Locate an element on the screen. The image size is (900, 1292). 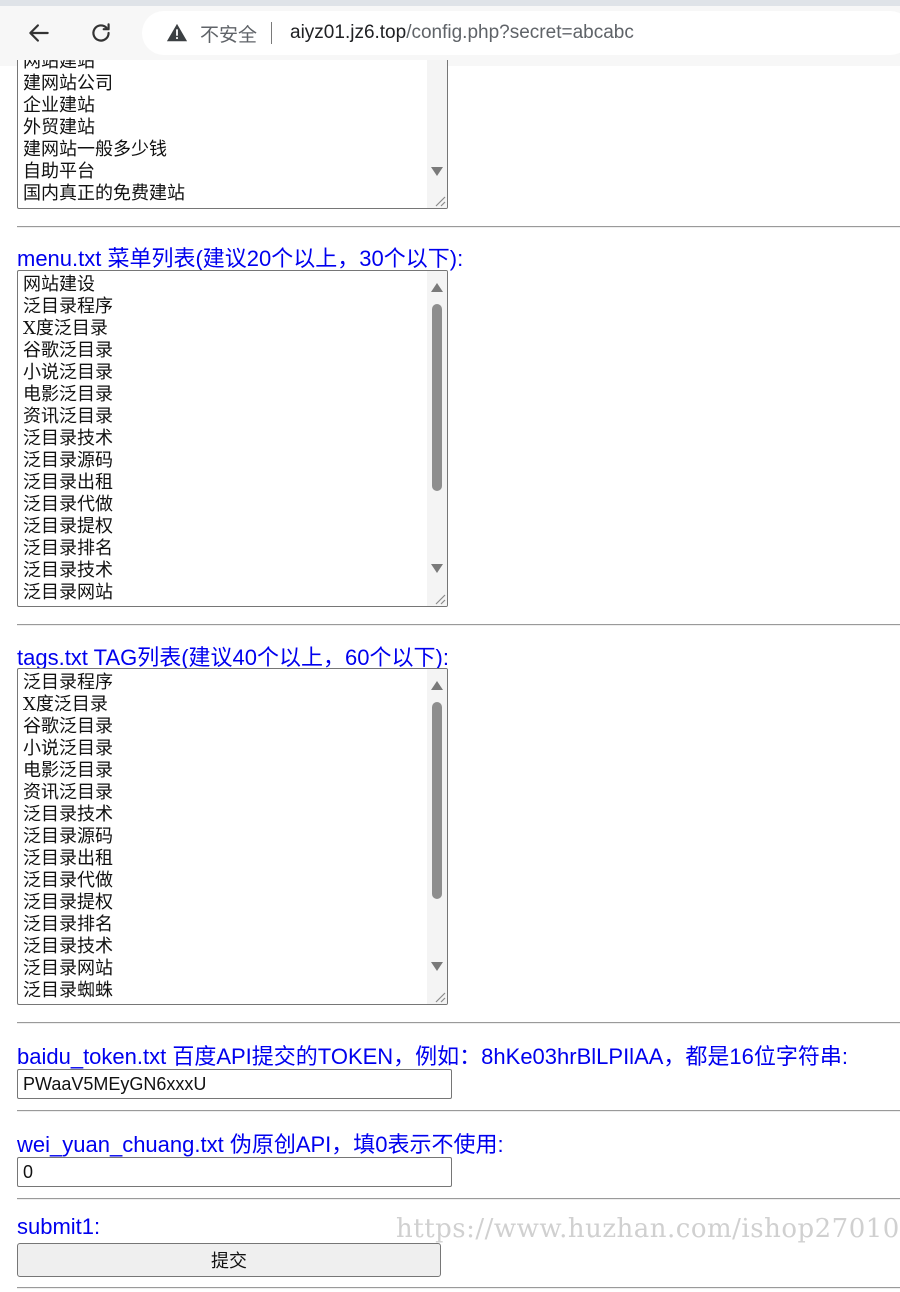
baidu-token-input is located at coordinates (234, 1084).